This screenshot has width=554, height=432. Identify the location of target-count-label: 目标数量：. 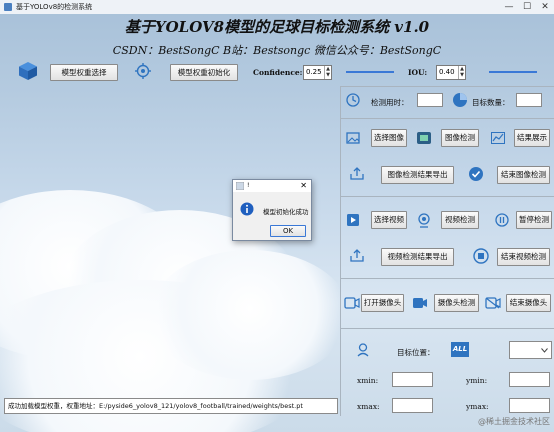
(491, 102).